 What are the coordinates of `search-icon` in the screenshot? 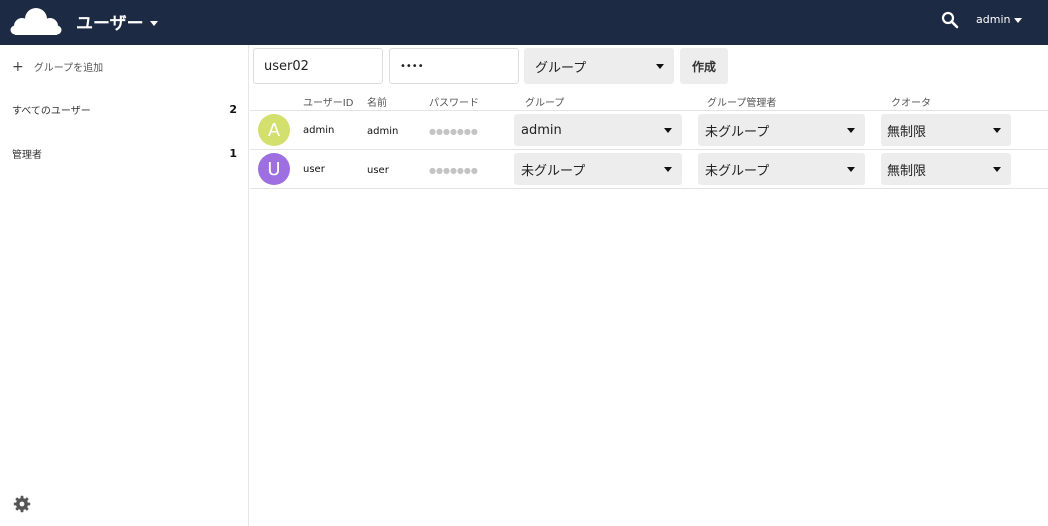 It's located at (950, 20).